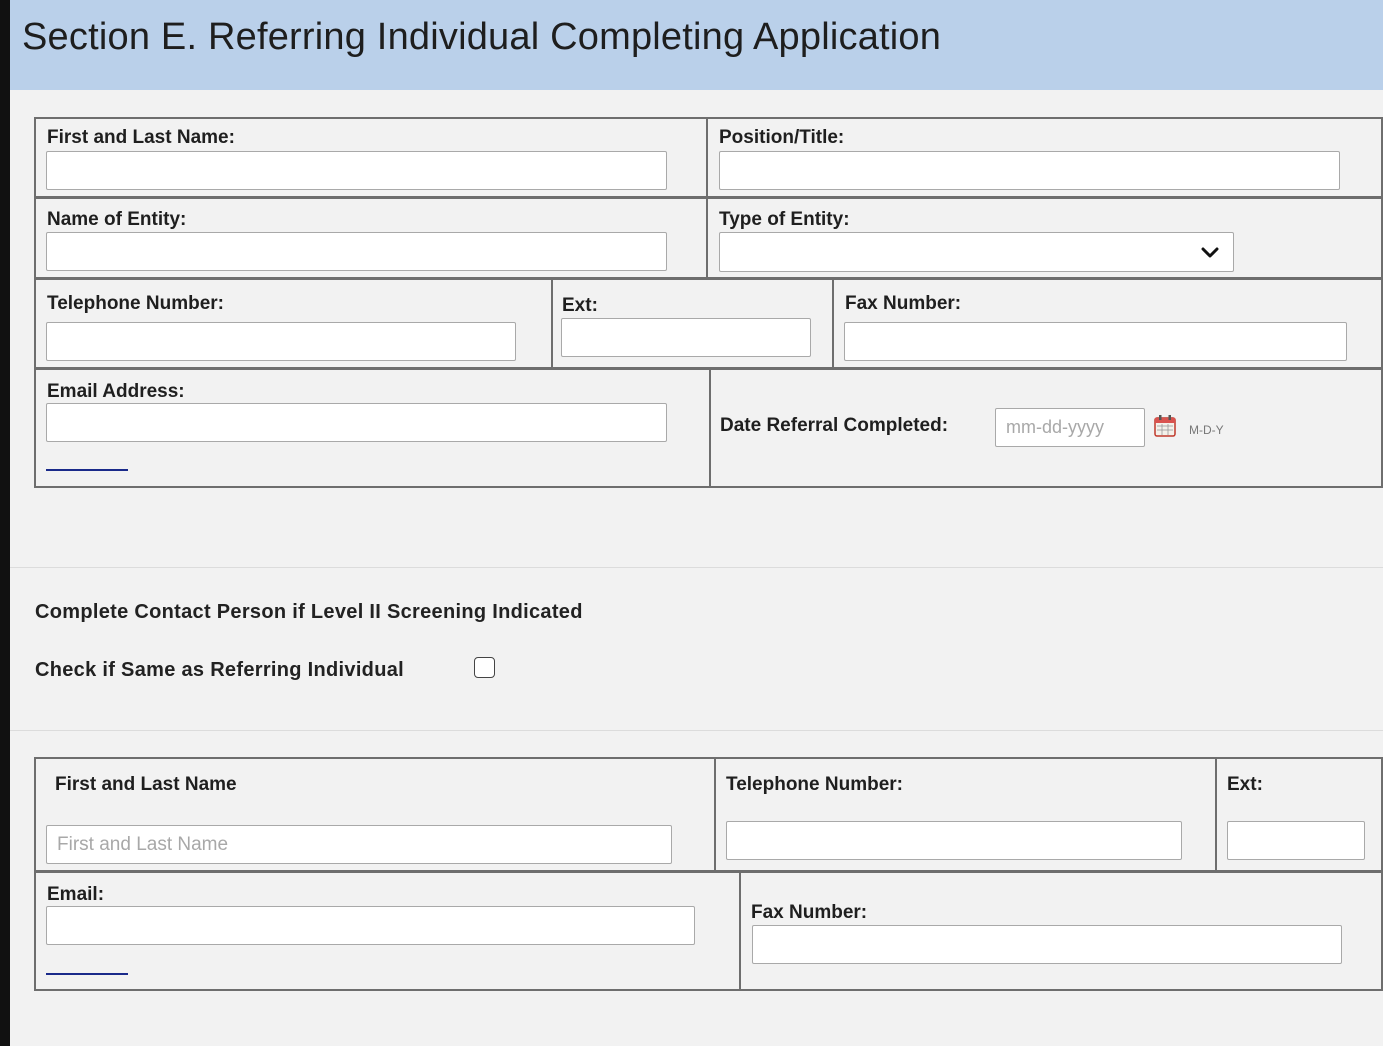 This screenshot has width=1383, height=1046. What do you see at coordinates (116, 391) in the screenshot?
I see `email-label: Email Address:` at bounding box center [116, 391].